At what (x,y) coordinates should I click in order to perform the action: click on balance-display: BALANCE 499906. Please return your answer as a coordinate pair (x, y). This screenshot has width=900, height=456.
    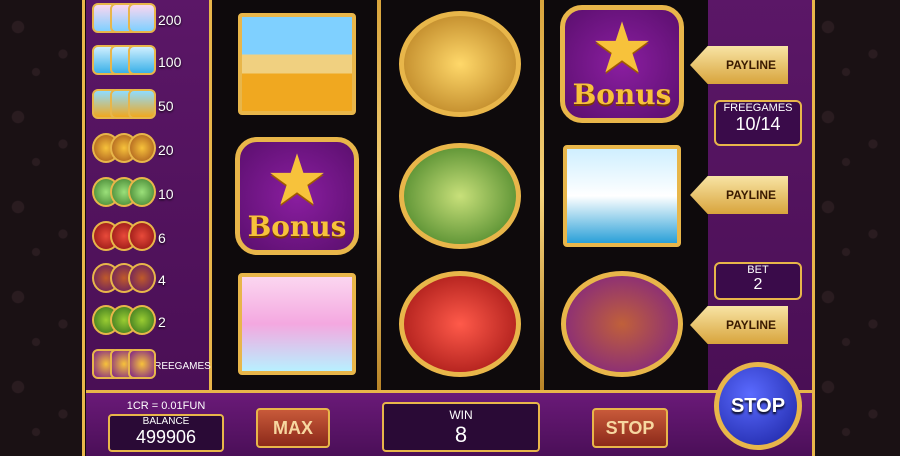
    Looking at the image, I should click on (166, 433).